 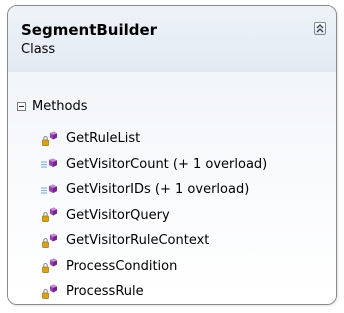 I want to click on class-title: SegmentBuilder, so click(x=89, y=30).